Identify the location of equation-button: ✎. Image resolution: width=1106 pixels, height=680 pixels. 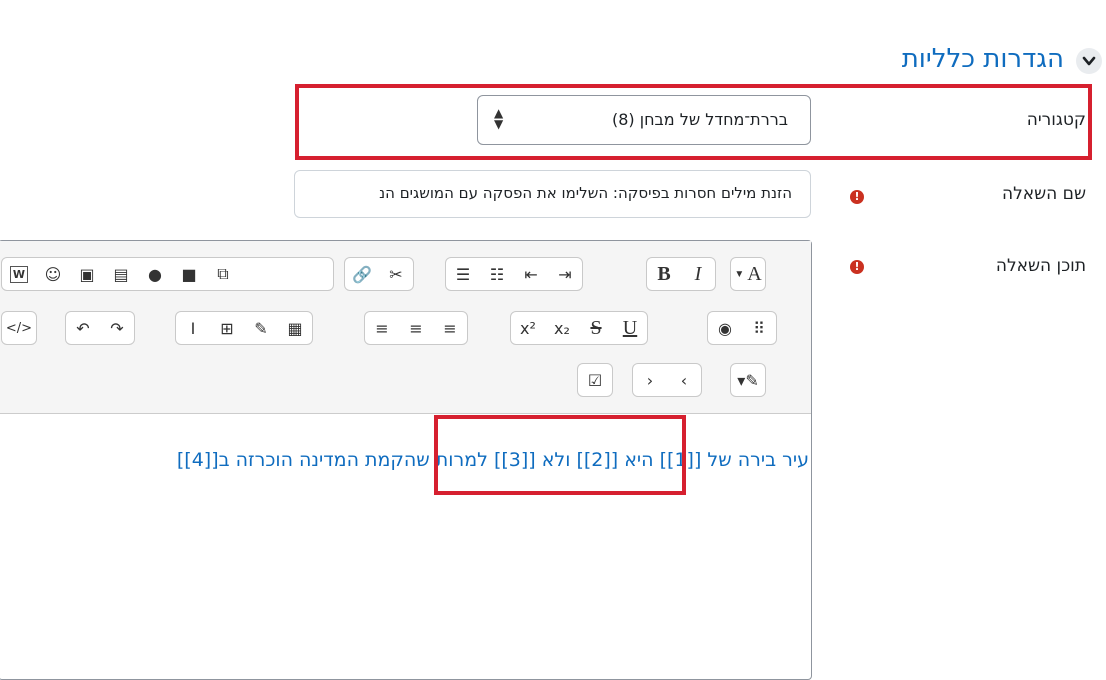
(261, 328).